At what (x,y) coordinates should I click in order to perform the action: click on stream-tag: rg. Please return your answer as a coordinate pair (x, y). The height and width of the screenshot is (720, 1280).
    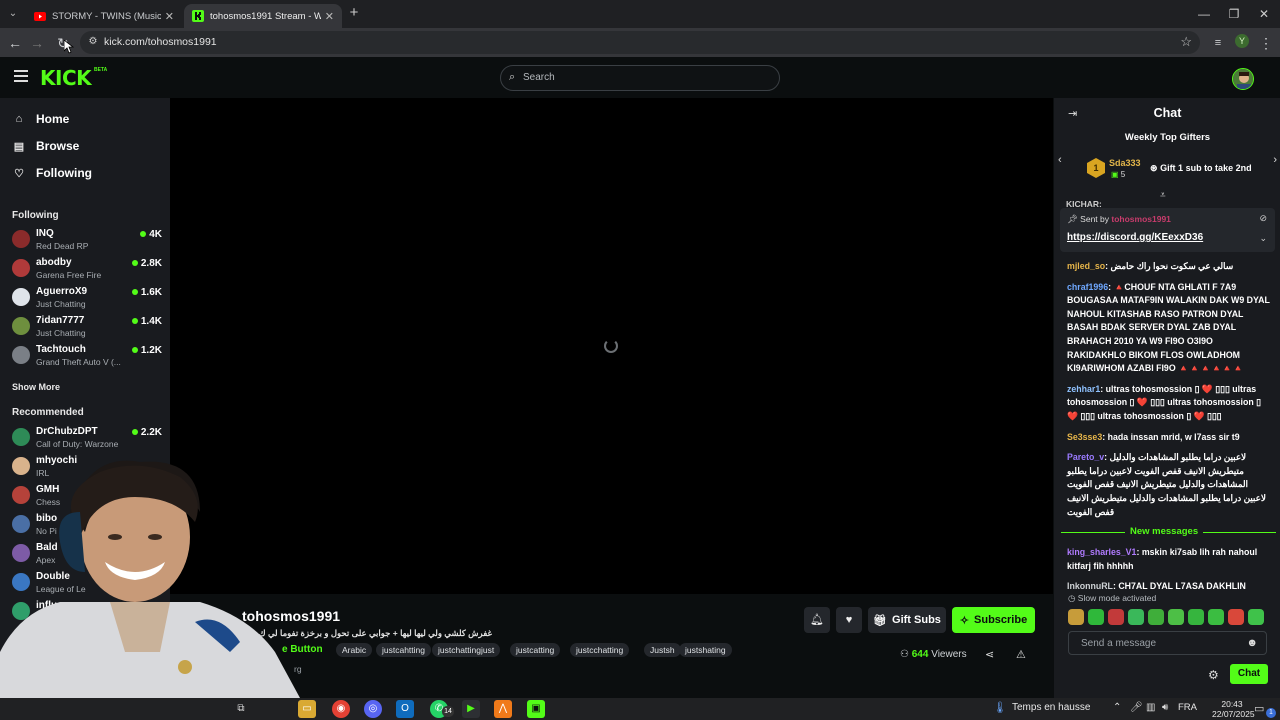
    Looking at the image, I should click on (298, 669).